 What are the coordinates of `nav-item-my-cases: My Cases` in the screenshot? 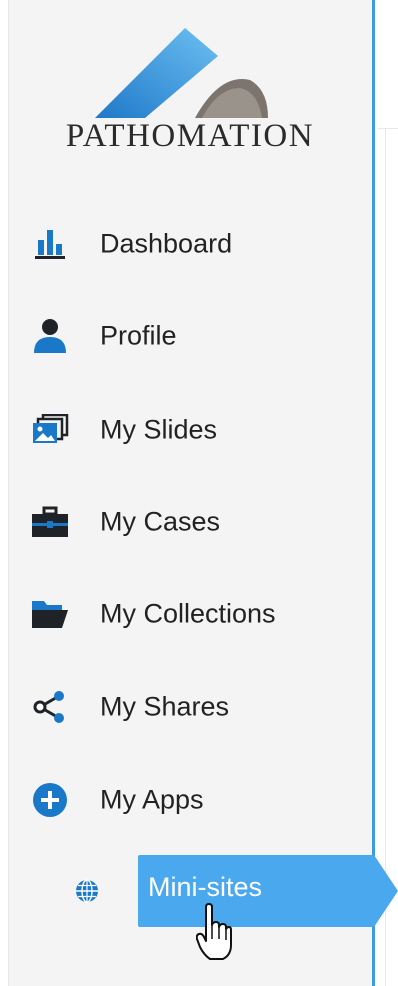 It's located at (190, 522).